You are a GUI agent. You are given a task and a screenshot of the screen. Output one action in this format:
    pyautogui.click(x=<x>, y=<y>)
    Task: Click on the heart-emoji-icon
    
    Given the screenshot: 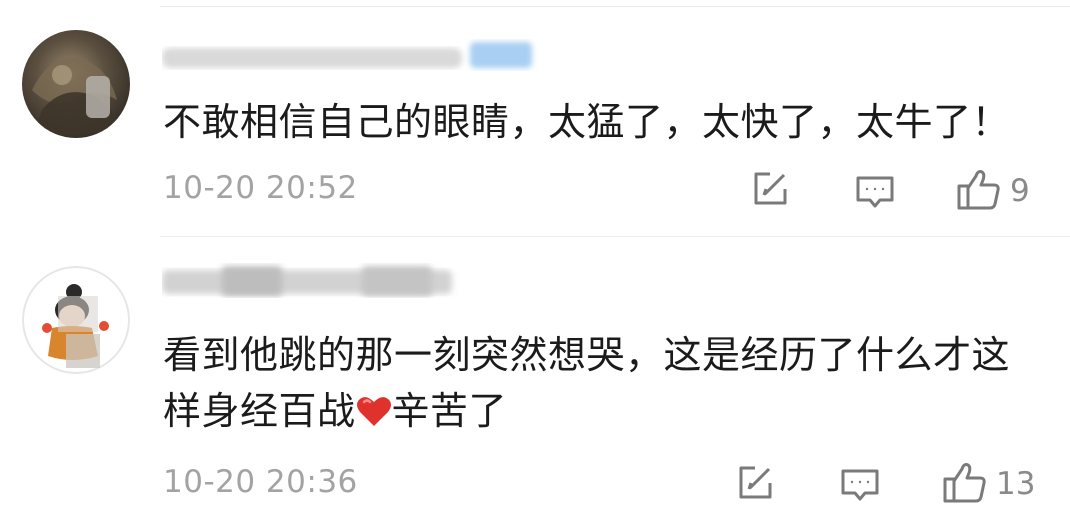 What is the action you would take?
    pyautogui.click(x=374, y=415)
    